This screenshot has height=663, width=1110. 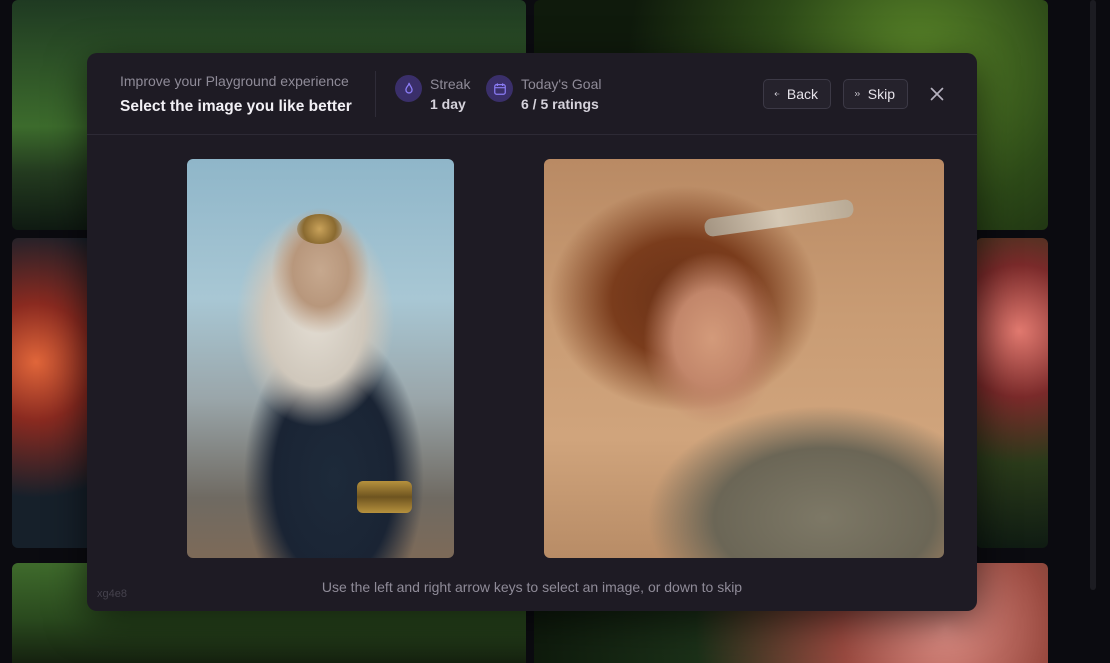 I want to click on double-chevron-right-icon, so click(x=857, y=94).